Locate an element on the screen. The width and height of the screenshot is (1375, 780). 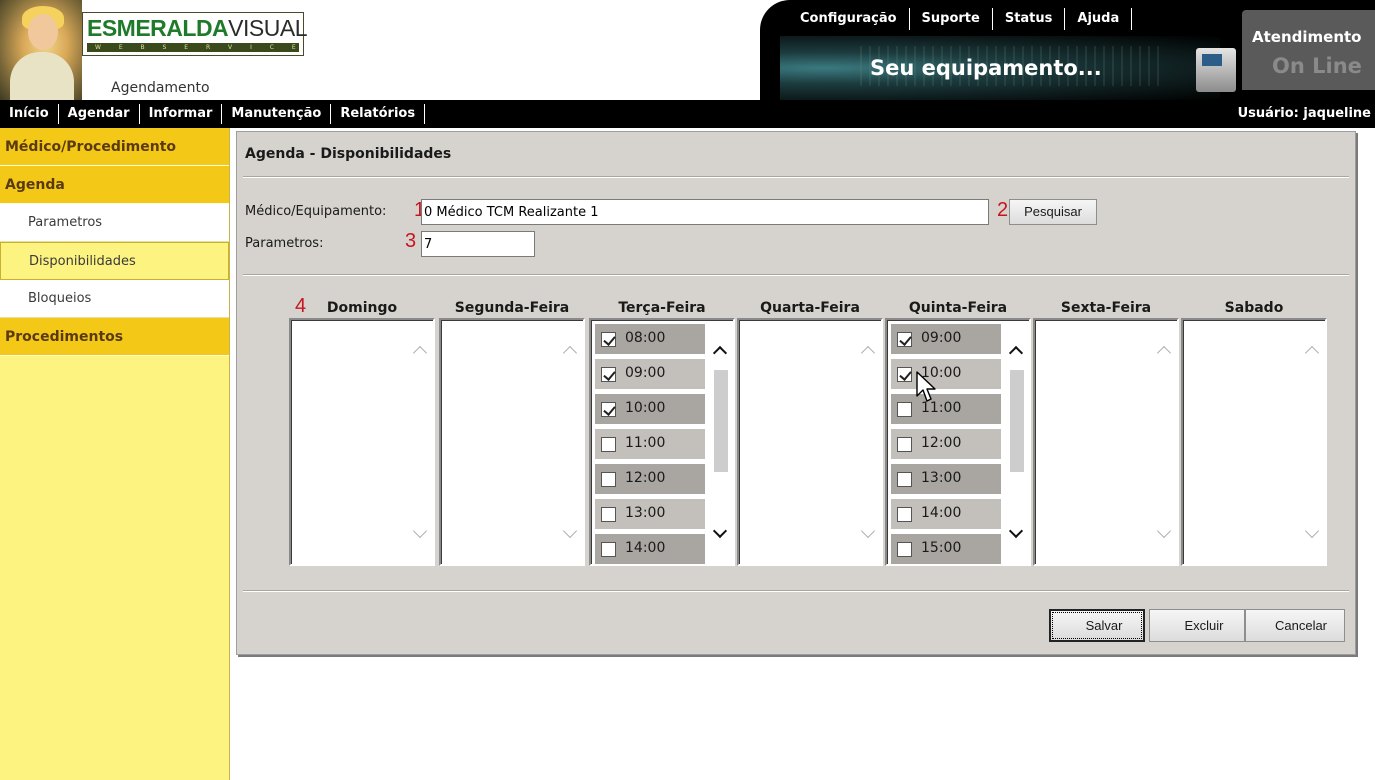
atendimento-online-button: Atendimento On Line is located at coordinates (1308, 50).